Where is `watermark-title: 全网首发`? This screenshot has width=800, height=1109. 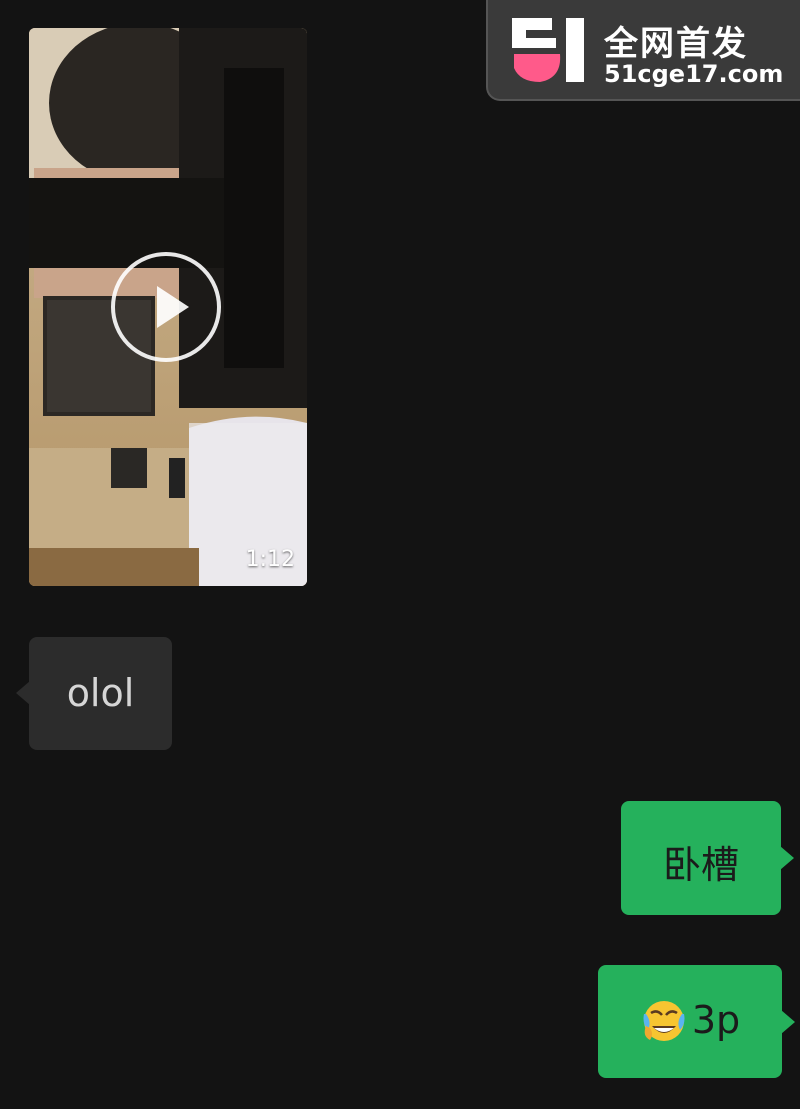
watermark-title: 全网首发 is located at coordinates (676, 44).